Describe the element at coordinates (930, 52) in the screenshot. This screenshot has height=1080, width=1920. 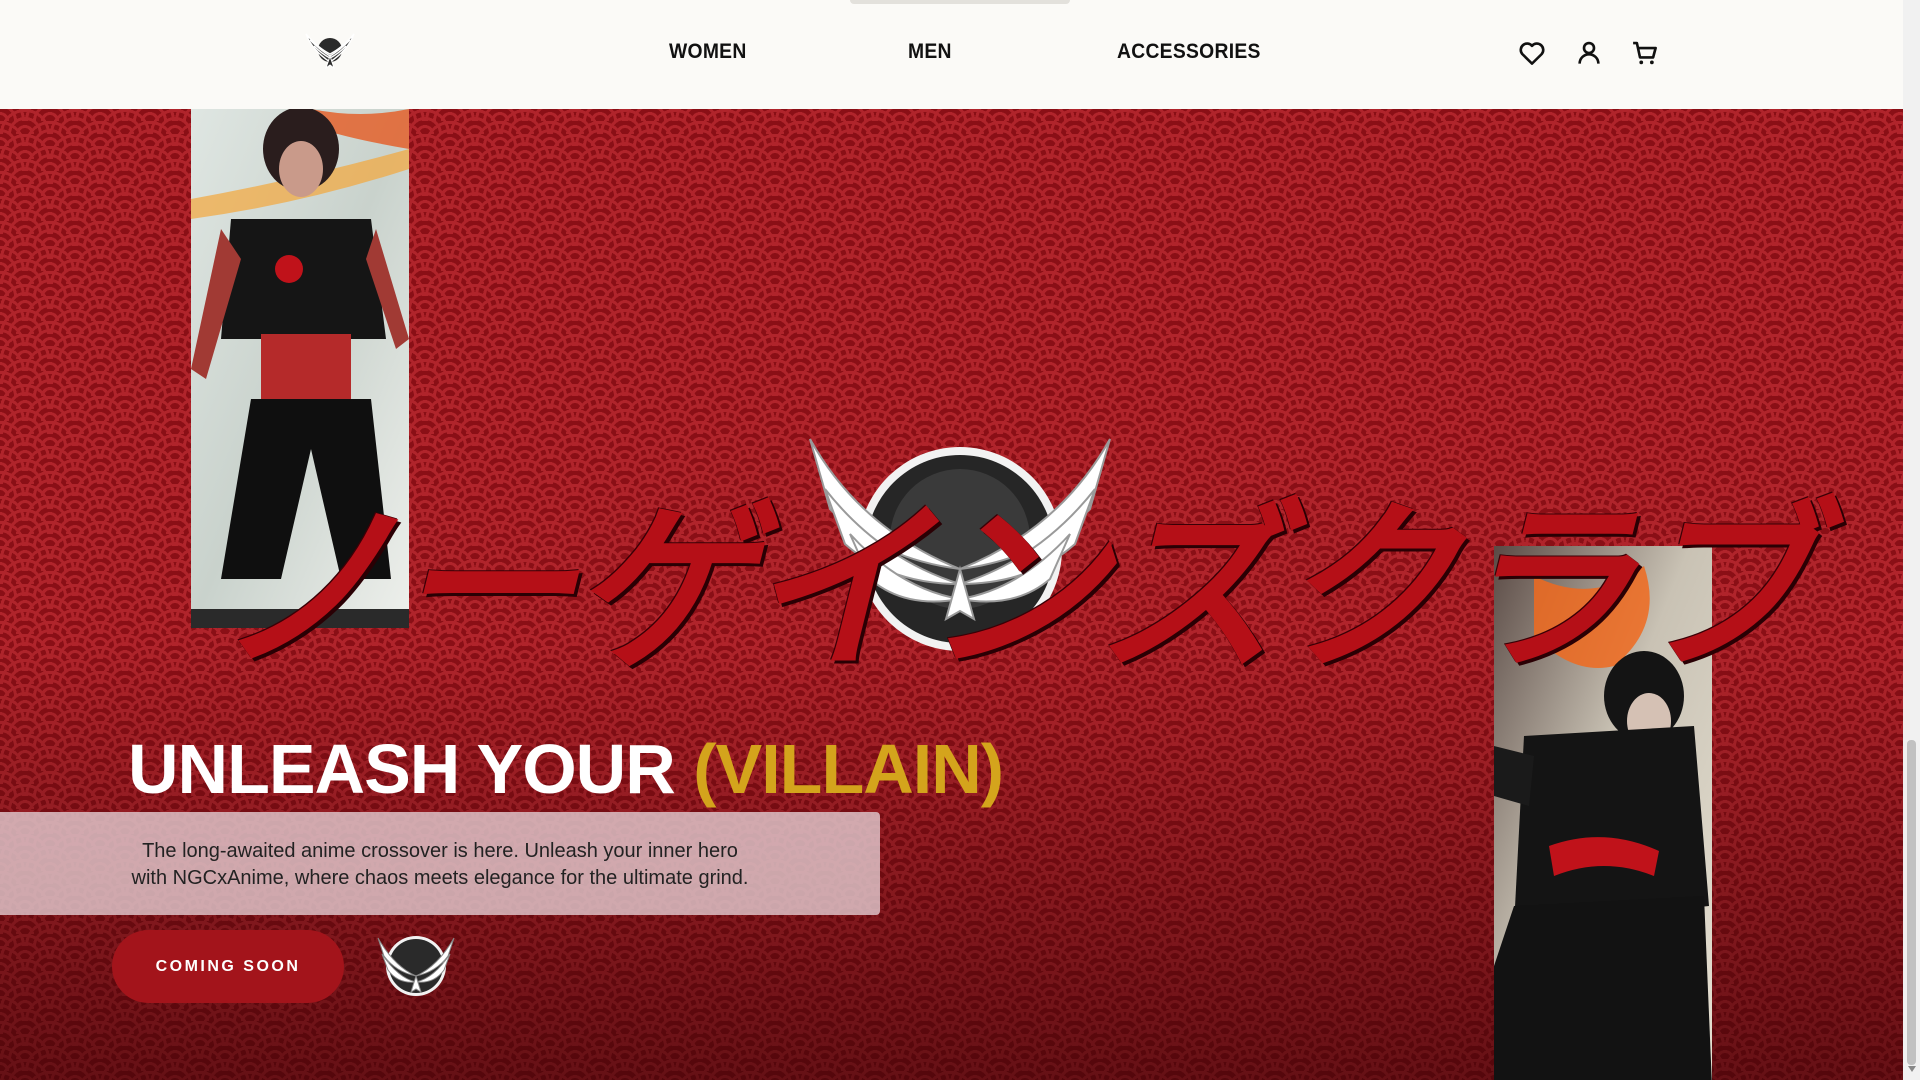
I see `nav-item-men: MEN` at that location.